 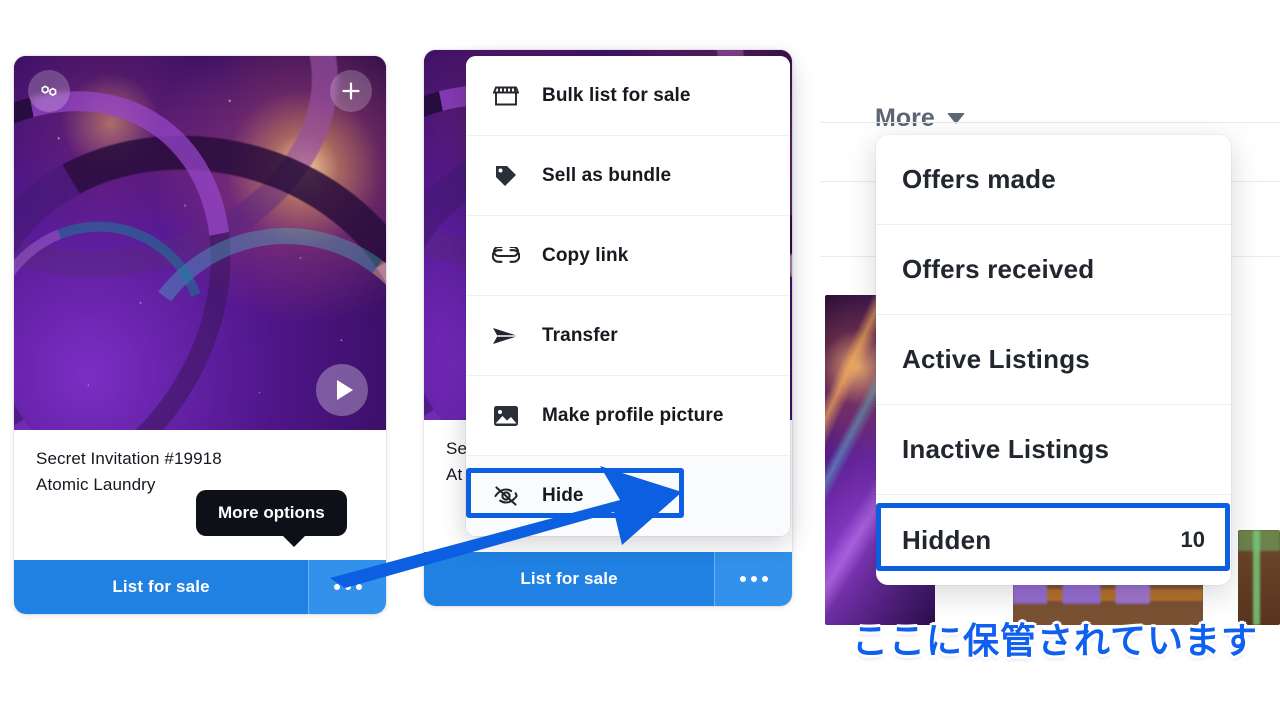 What do you see at coordinates (998, 269) in the screenshot?
I see `dropdown-item-label: Offers received` at bounding box center [998, 269].